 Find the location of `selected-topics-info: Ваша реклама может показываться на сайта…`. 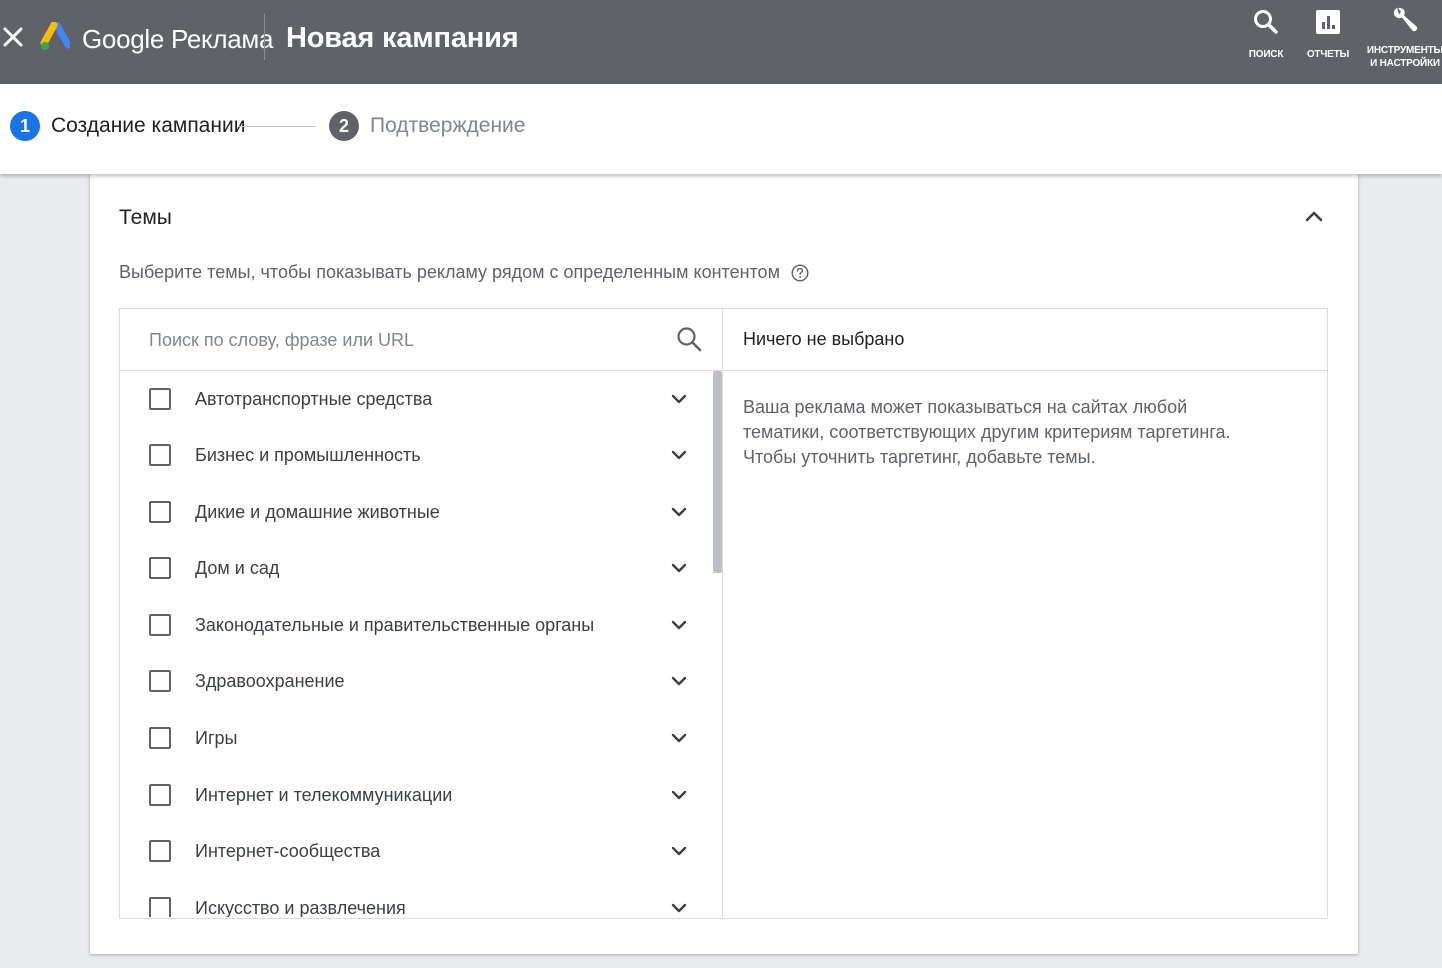

selected-topics-info: Ваша реклама может показываться на сайта… is located at coordinates (987, 432).